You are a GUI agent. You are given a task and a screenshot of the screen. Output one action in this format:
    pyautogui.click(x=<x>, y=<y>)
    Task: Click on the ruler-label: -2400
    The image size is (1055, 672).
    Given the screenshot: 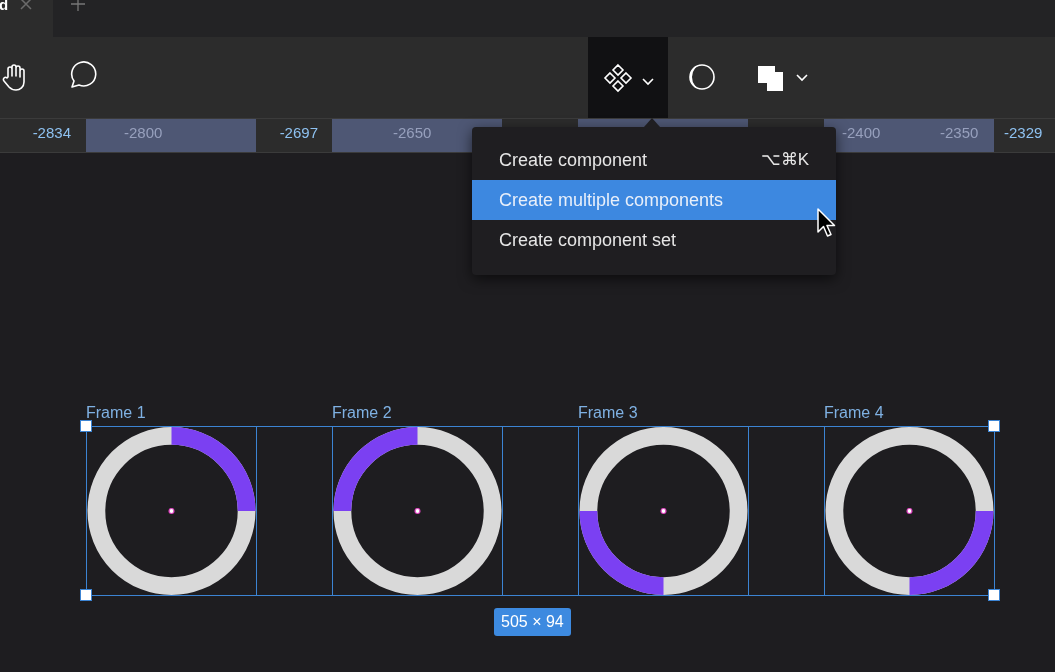 What is the action you would take?
    pyautogui.click(x=861, y=133)
    